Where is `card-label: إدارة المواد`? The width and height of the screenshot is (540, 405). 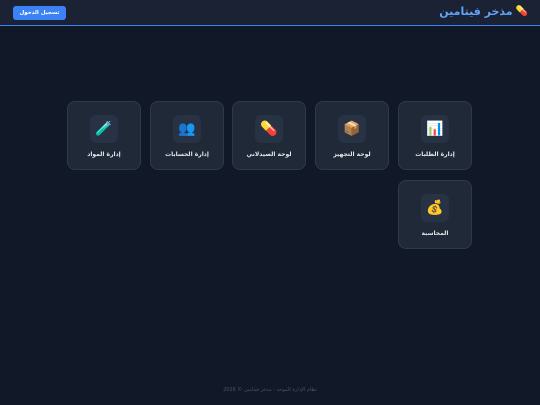
card-label: إدارة المواد is located at coordinates (104, 154).